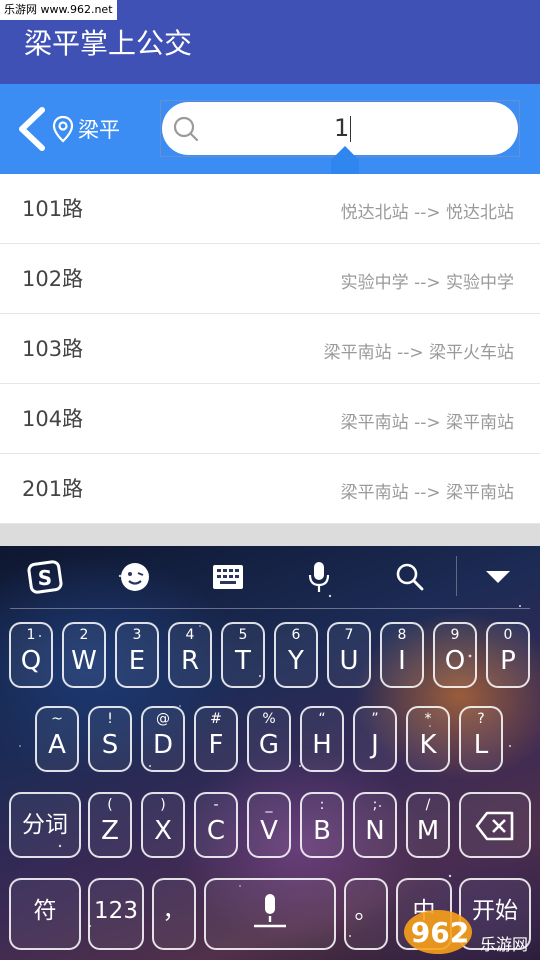 This screenshot has width=540, height=960. What do you see at coordinates (243, 655) in the screenshot?
I see `key-t: 5T` at bounding box center [243, 655].